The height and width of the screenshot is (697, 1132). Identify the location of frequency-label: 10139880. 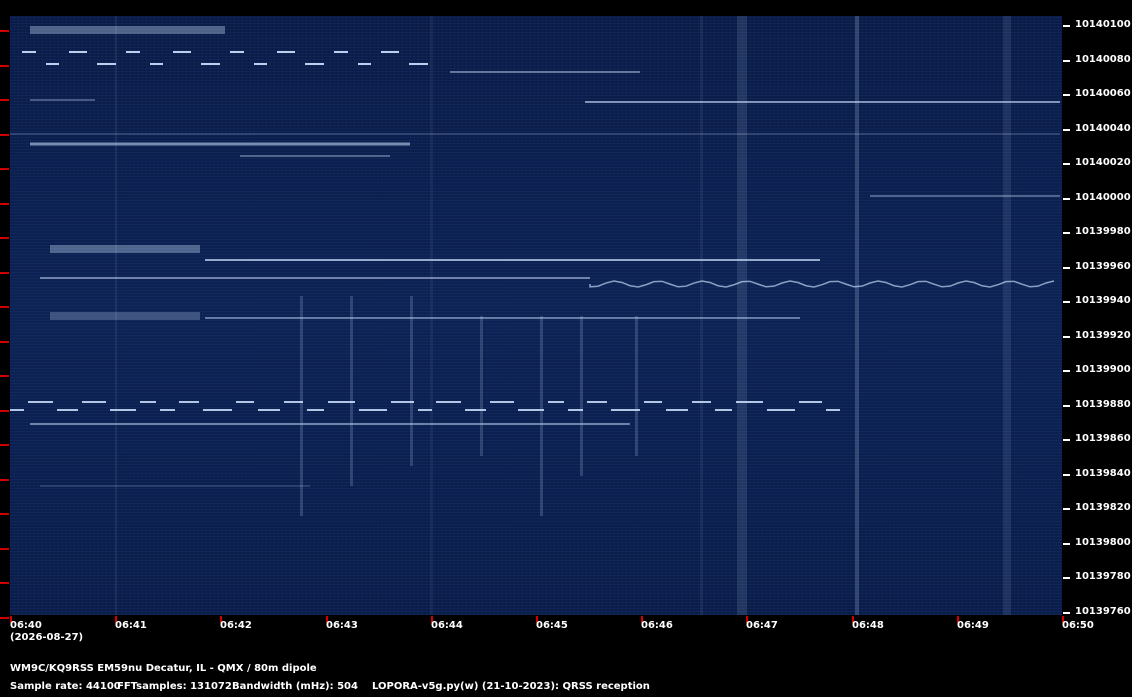
(1103, 404).